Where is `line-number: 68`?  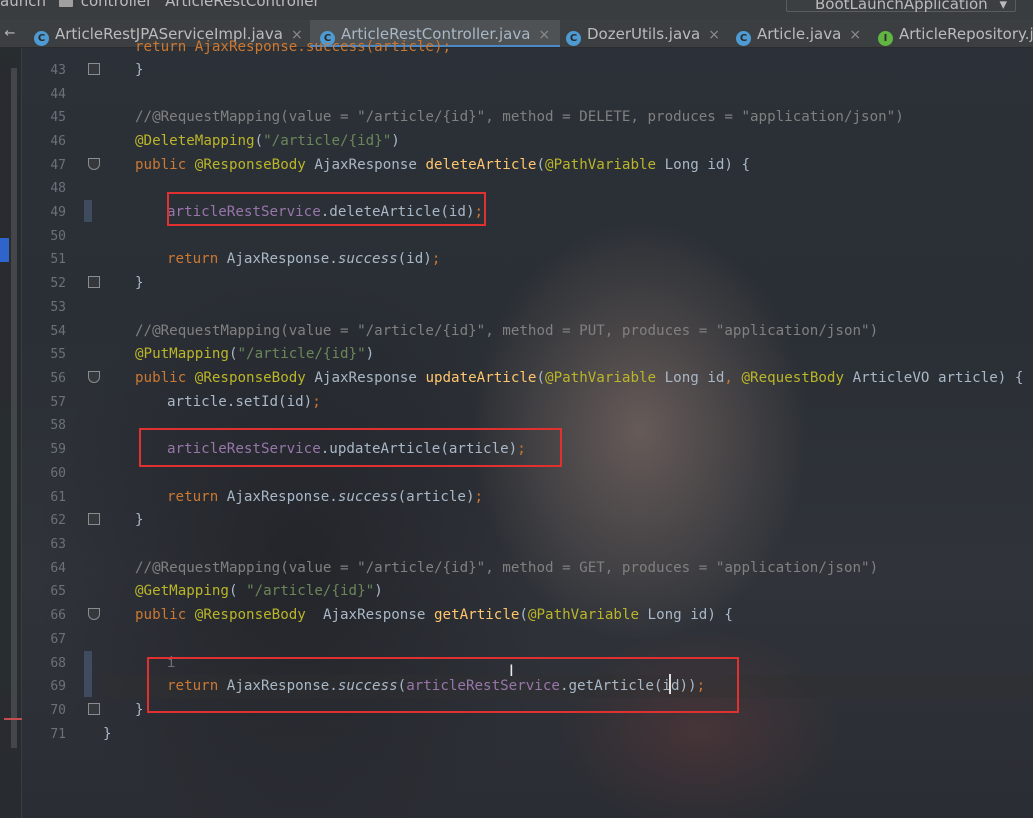
line-number: 68 is located at coordinates (58, 663).